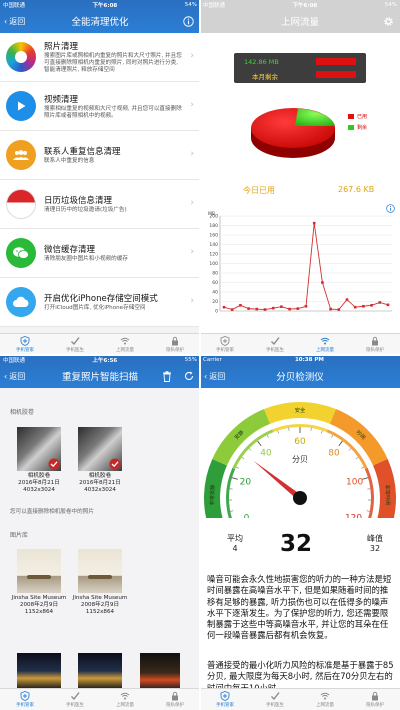 The height and width of the screenshot is (710, 400). I want to click on peak-value: 32, so click(375, 548).